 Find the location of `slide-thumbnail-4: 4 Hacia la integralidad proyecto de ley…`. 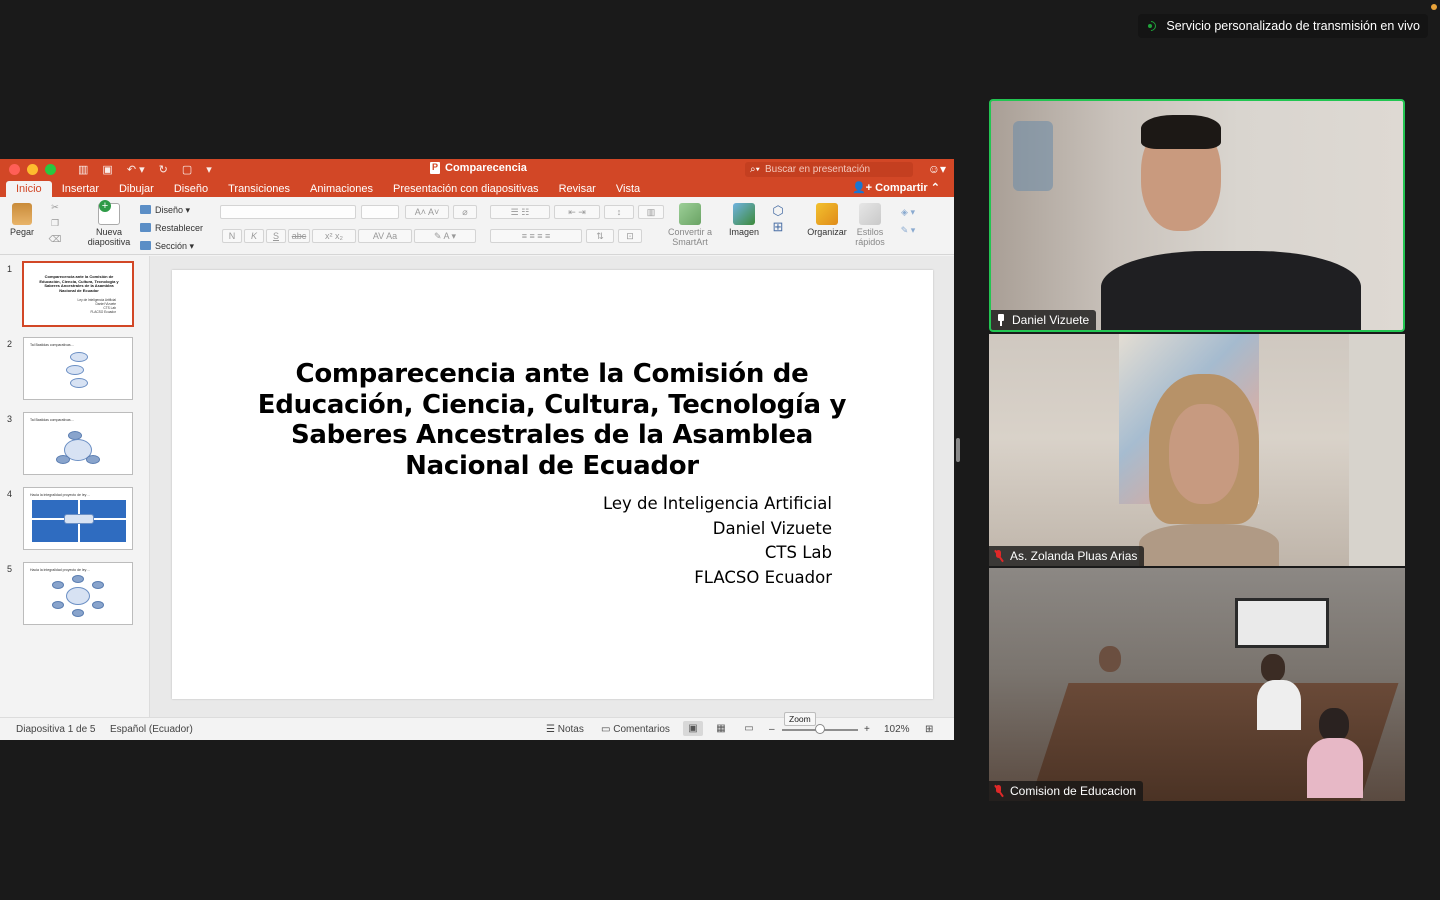

slide-thumbnail-4: 4 Hacia la integralidad proyecto de ley… is located at coordinates (75, 519).